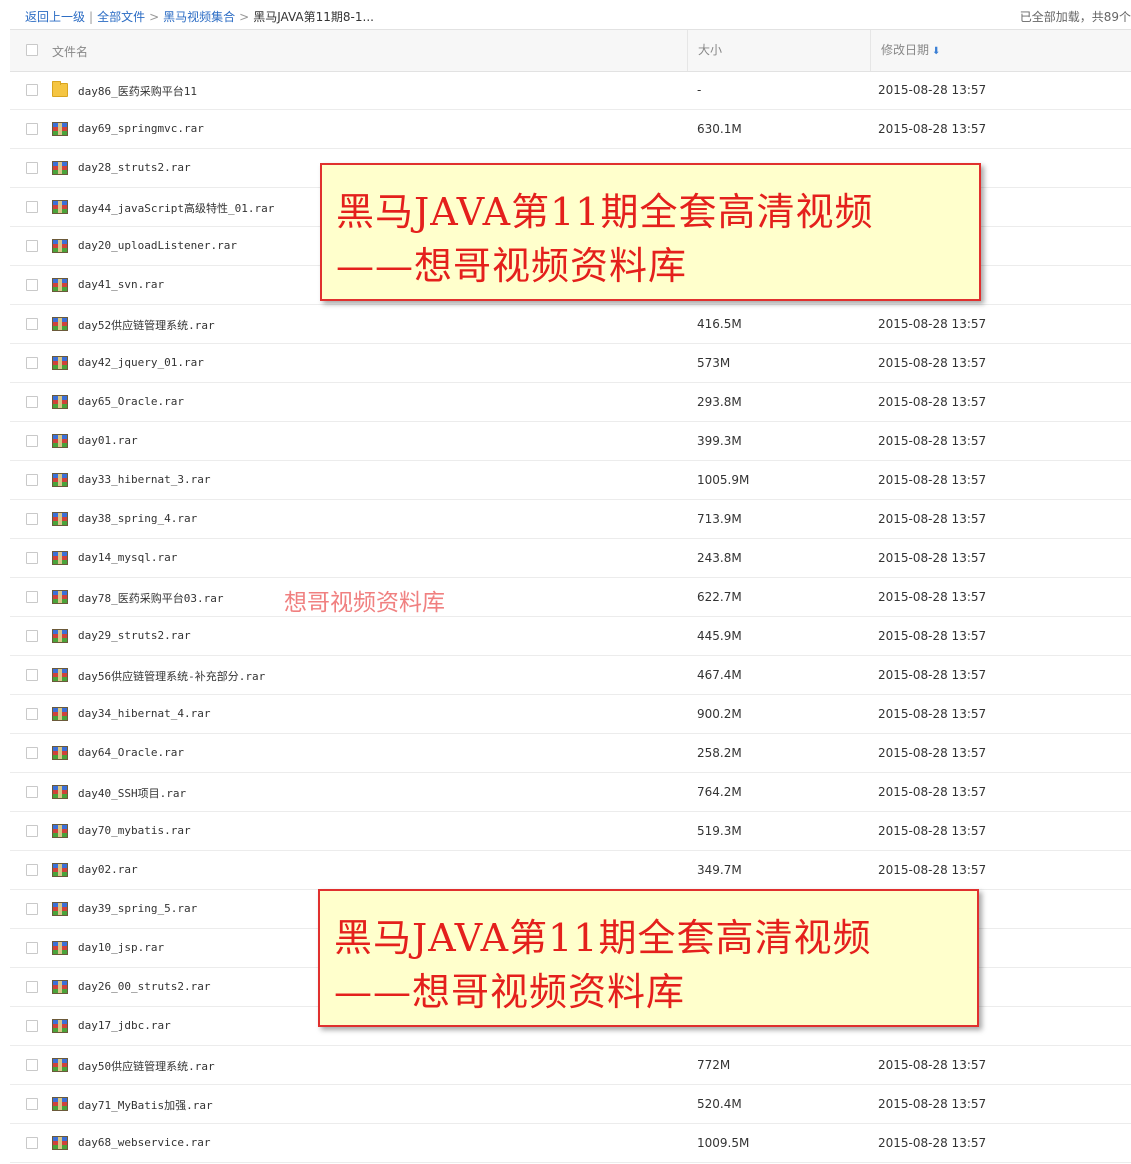  What do you see at coordinates (145, 1105) in the screenshot?
I see `file-name: day71_MyBatis加强.rar` at bounding box center [145, 1105].